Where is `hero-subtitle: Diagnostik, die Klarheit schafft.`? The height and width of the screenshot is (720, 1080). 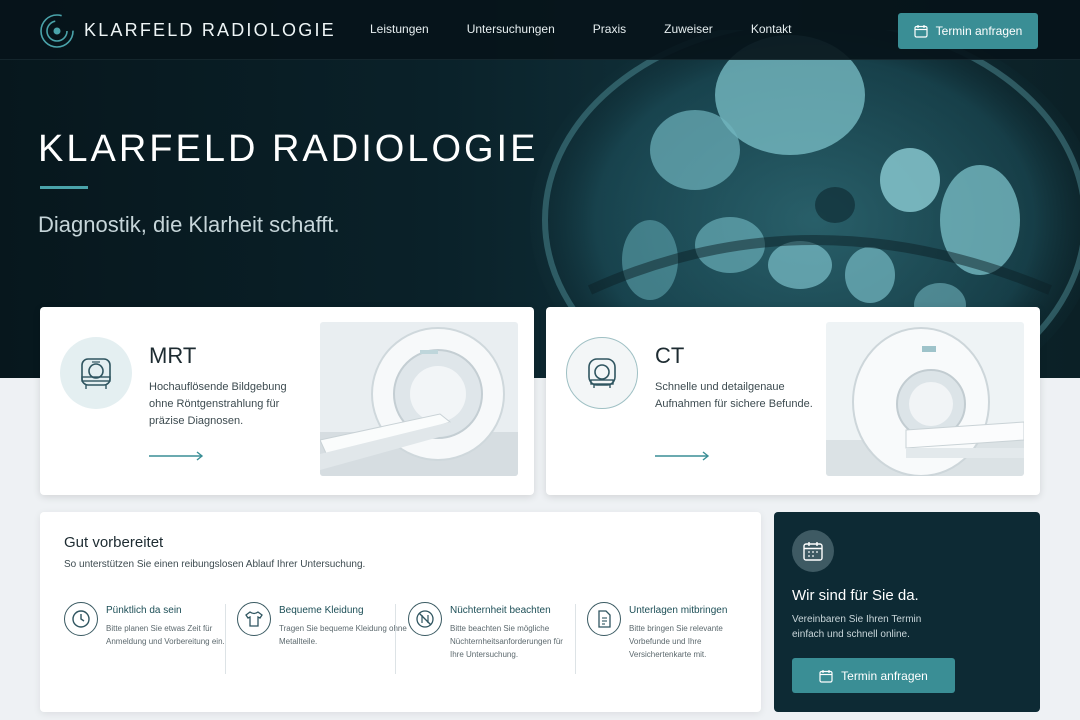
hero-subtitle: Diagnostik, die Klarheit schafft. is located at coordinates (189, 224).